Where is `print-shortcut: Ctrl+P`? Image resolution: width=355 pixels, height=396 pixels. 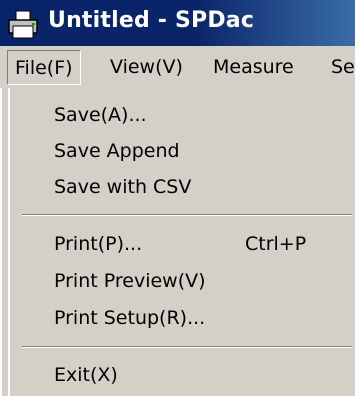 print-shortcut: Ctrl+P is located at coordinates (276, 244).